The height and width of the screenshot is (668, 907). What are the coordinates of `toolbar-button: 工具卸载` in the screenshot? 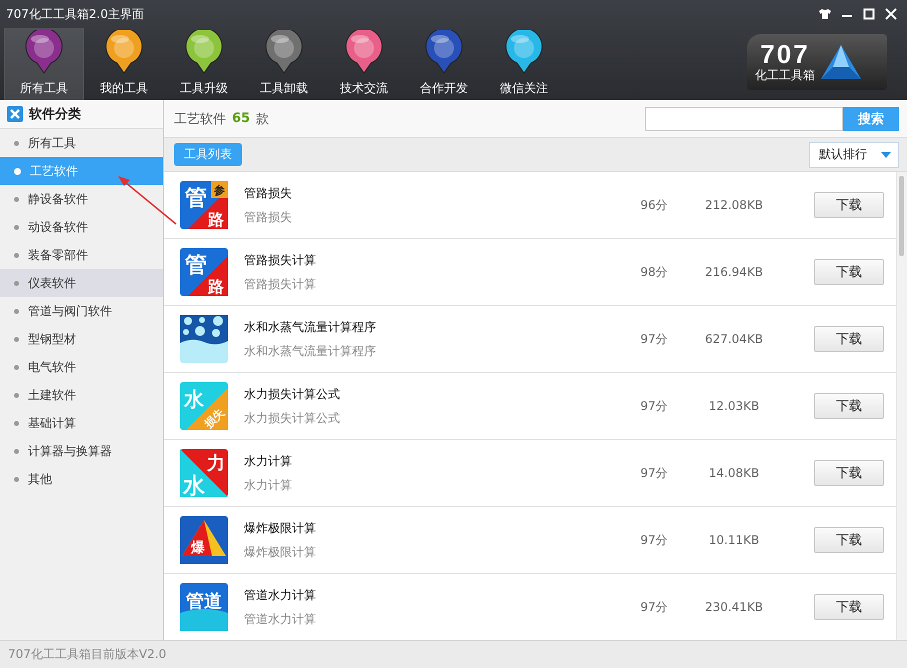 It's located at (284, 64).